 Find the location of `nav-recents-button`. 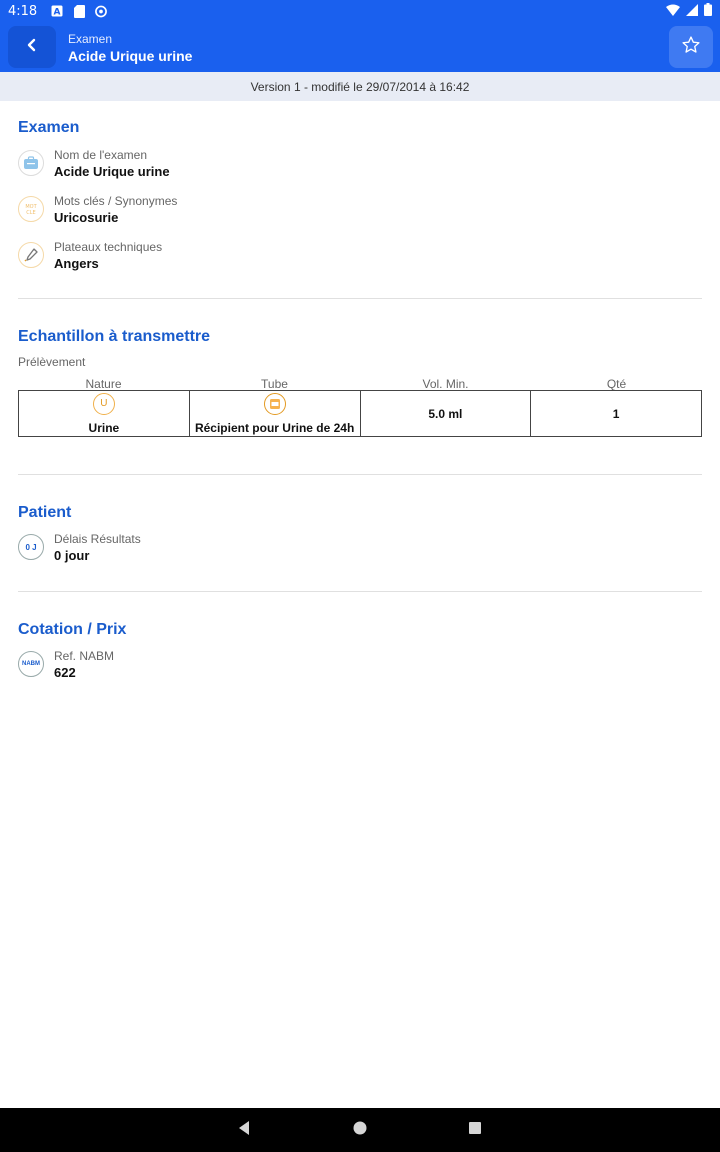

nav-recents-button is located at coordinates (475, 1130).